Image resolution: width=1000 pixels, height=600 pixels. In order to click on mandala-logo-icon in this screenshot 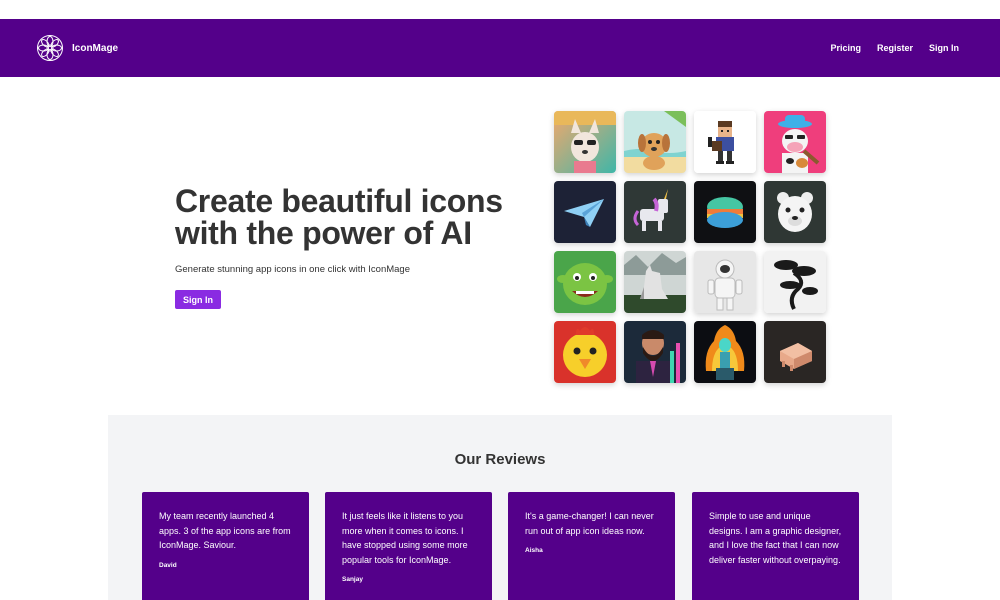, I will do `click(50, 48)`.